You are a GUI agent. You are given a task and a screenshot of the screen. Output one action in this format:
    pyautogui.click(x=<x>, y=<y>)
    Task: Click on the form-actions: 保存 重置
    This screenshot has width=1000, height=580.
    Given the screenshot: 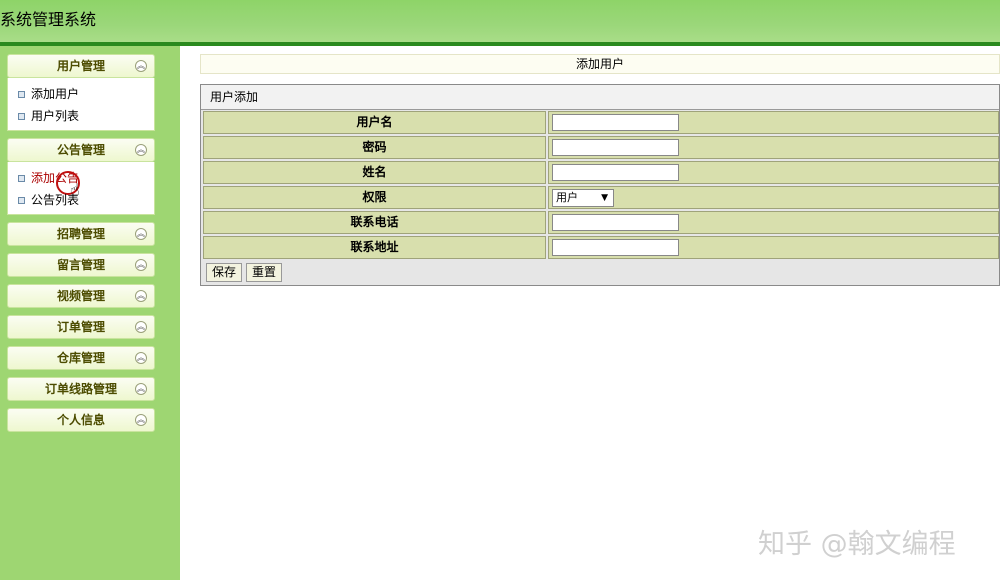 What is the action you would take?
    pyautogui.click(x=600, y=273)
    